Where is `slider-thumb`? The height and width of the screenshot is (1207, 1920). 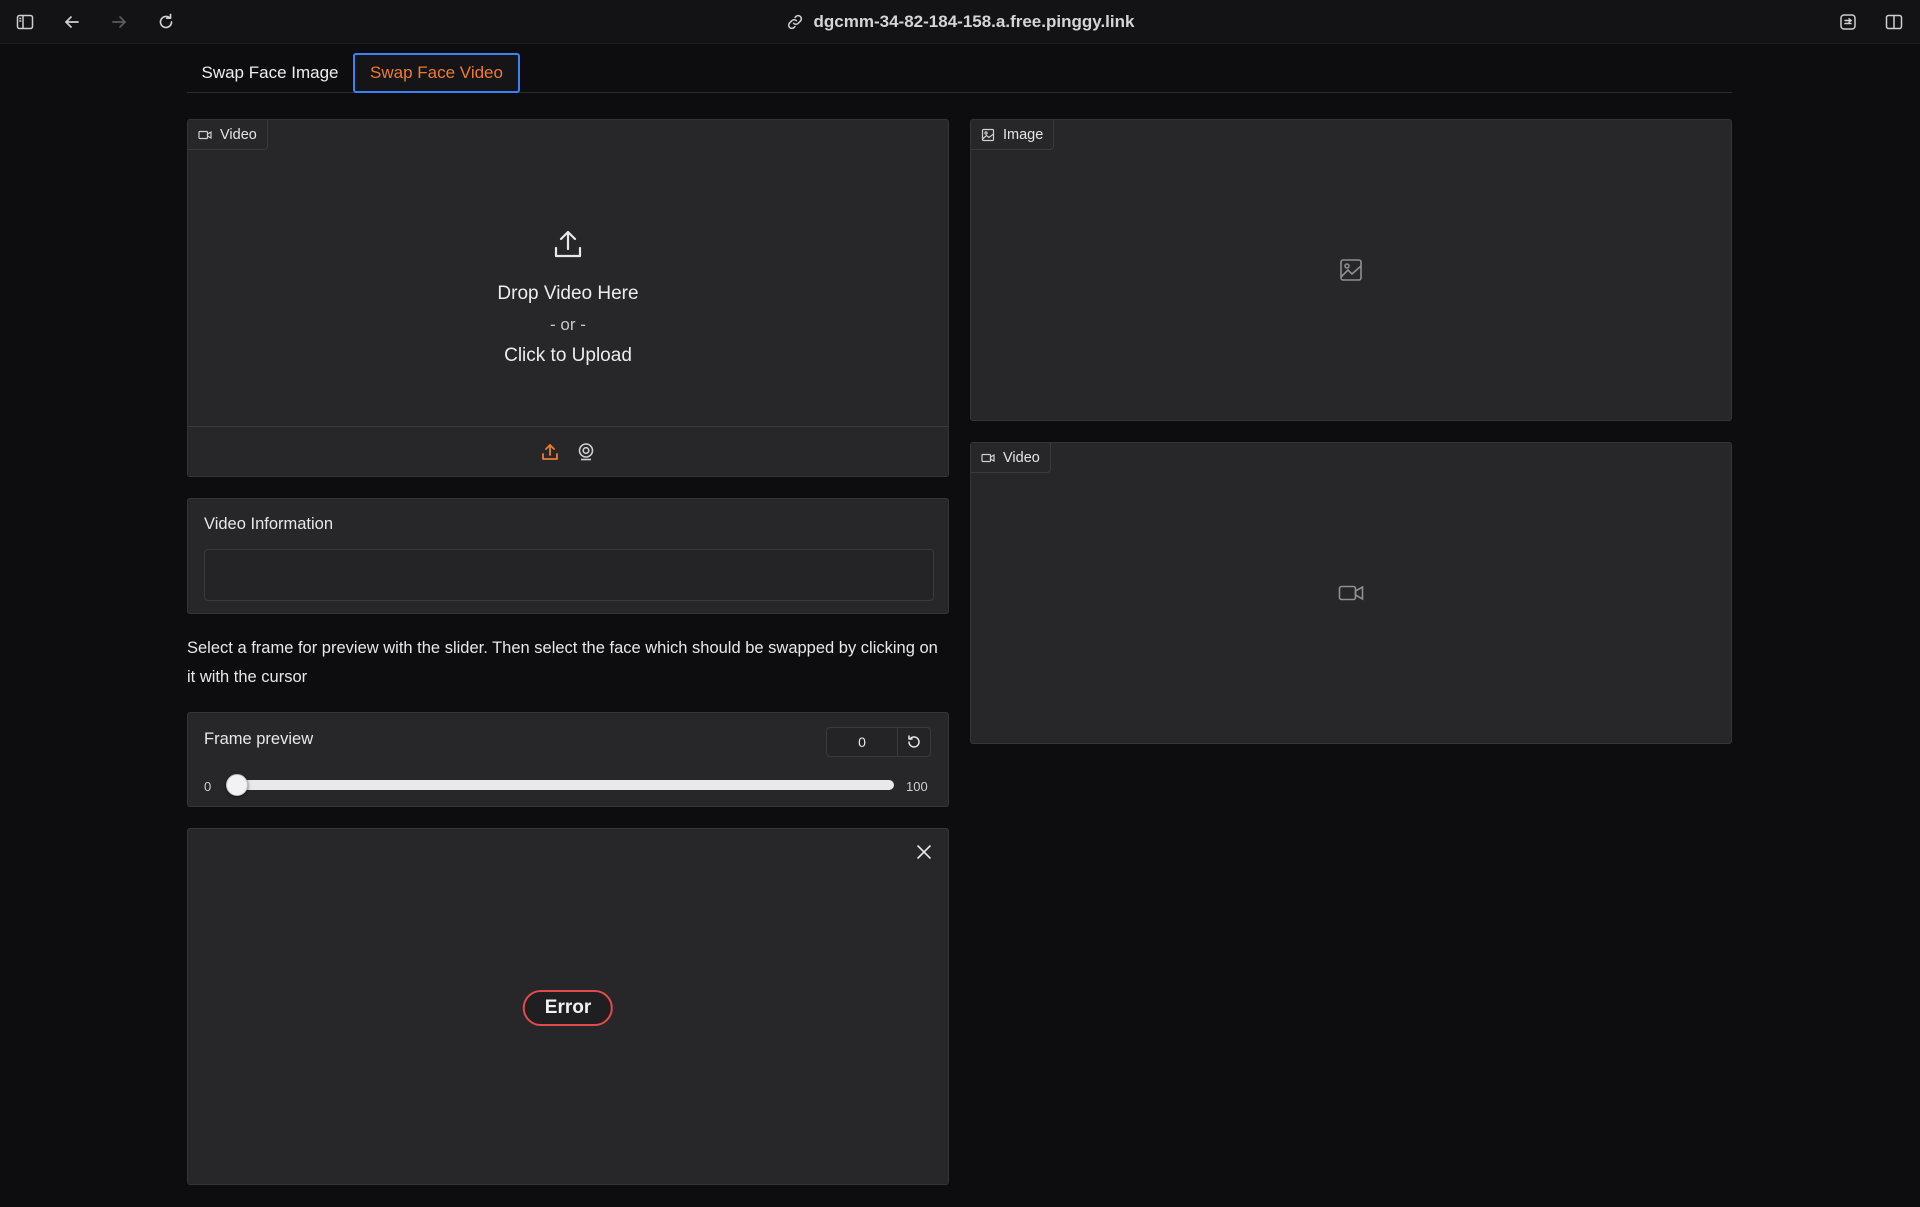
slider-thumb is located at coordinates (237, 785).